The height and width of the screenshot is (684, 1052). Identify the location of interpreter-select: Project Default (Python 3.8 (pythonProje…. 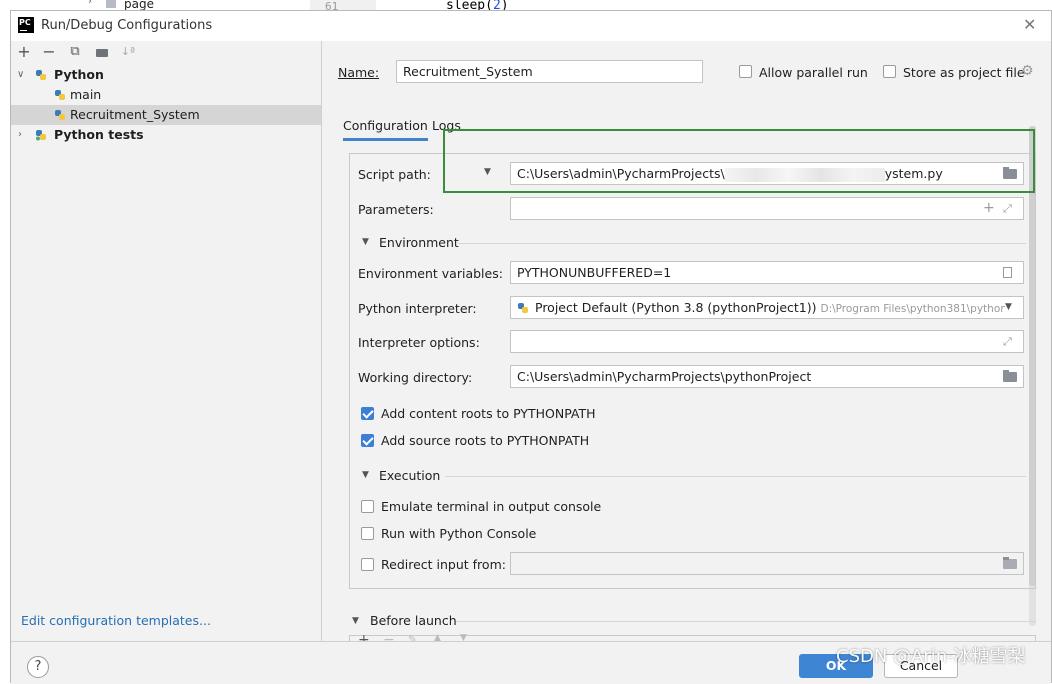
(767, 307).